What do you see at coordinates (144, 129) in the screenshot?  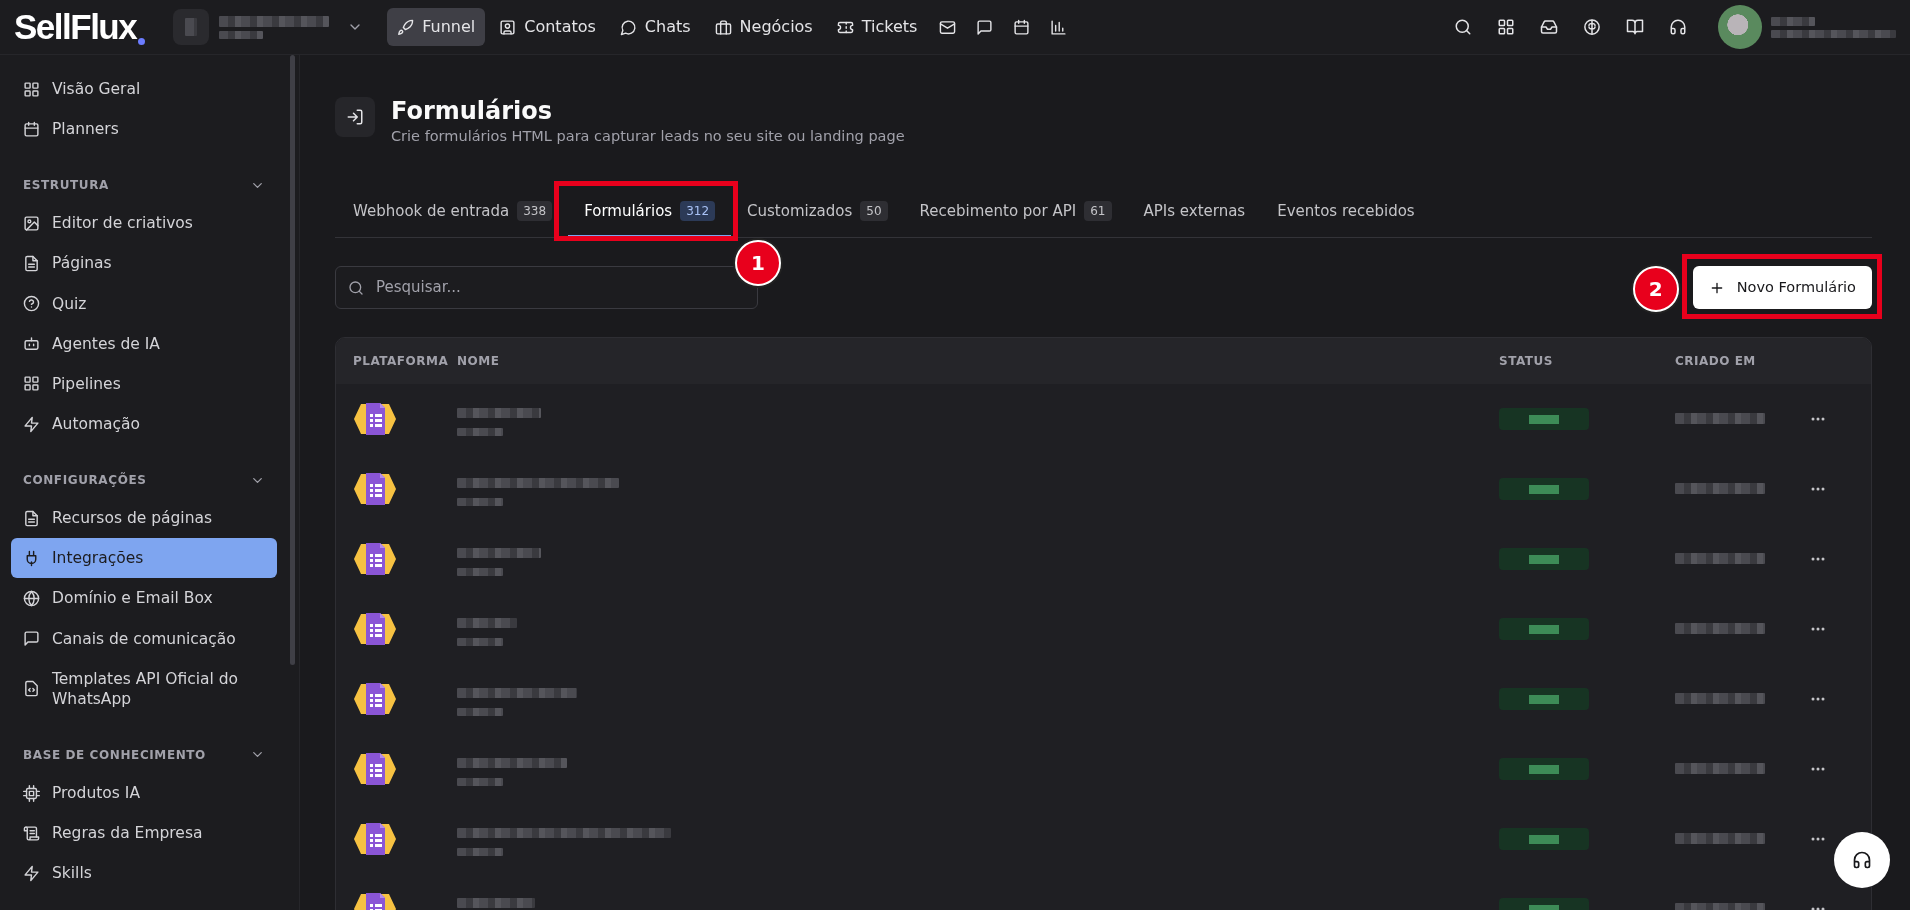 I see `sidebar-item: Planners` at bounding box center [144, 129].